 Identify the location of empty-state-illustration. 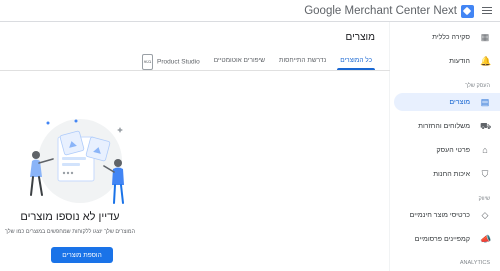
(77, 161).